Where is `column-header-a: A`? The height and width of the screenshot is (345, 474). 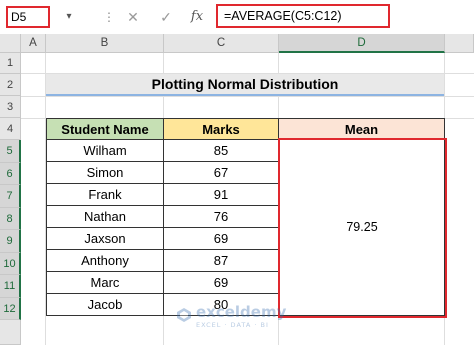 column-header-a: A is located at coordinates (33, 43).